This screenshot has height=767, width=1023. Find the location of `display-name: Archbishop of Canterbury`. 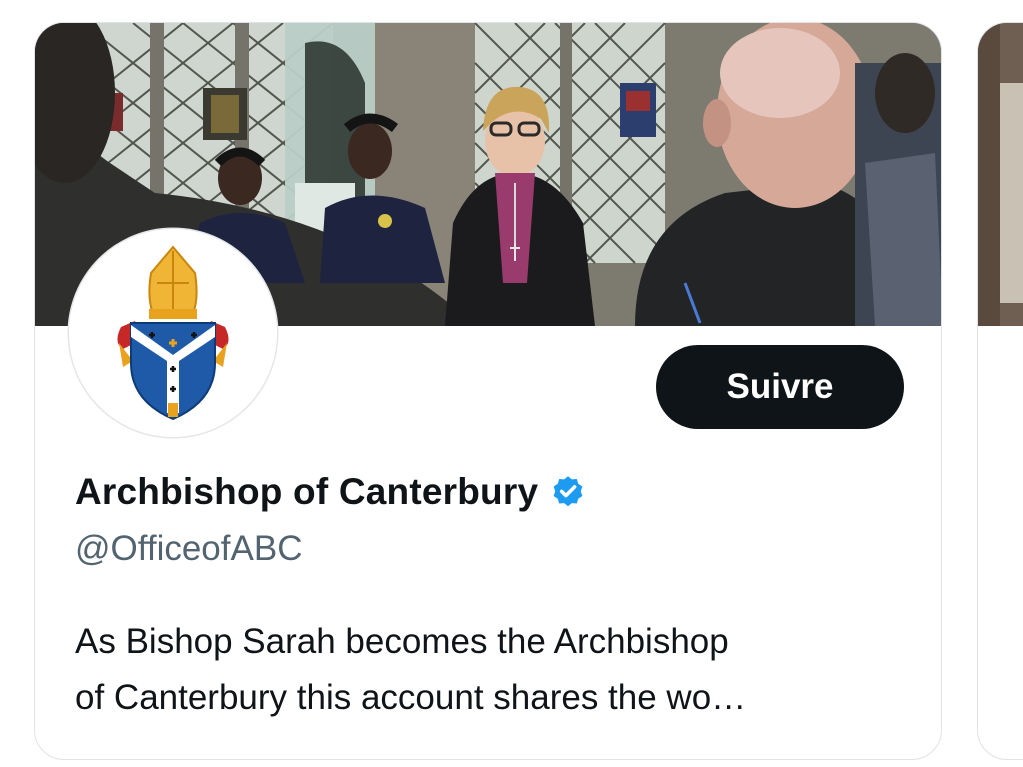

display-name: Archbishop of Canterbury is located at coordinates (307, 491).